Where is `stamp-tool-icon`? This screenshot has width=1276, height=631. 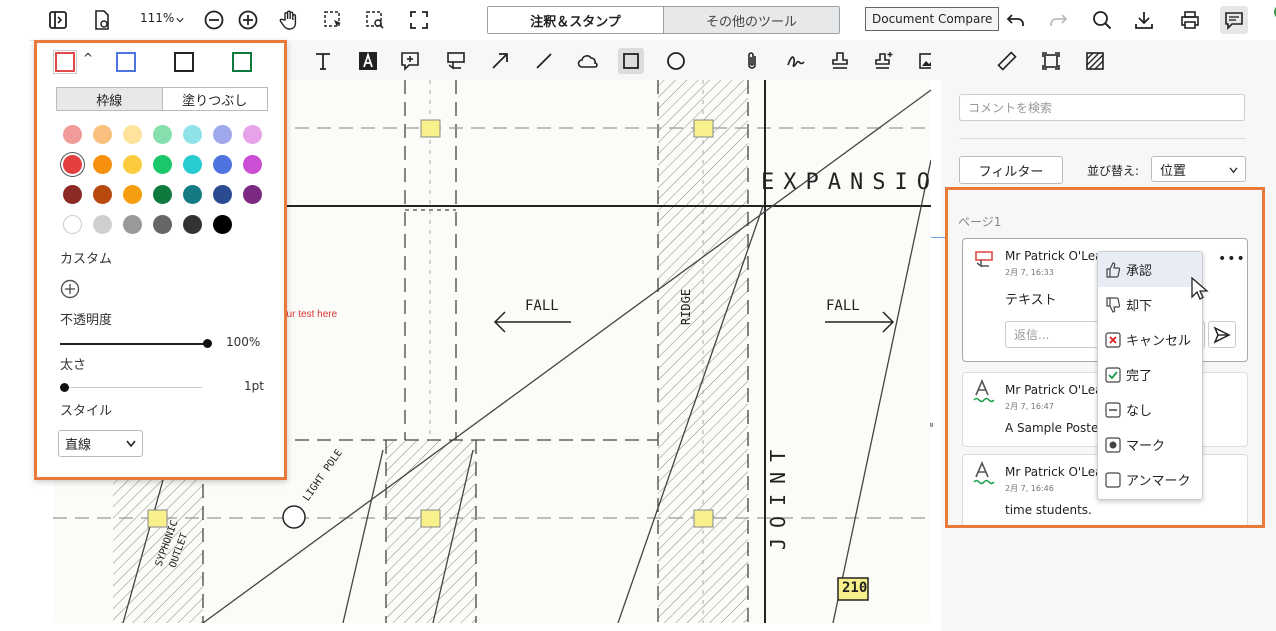
stamp-tool-icon is located at coordinates (840, 61).